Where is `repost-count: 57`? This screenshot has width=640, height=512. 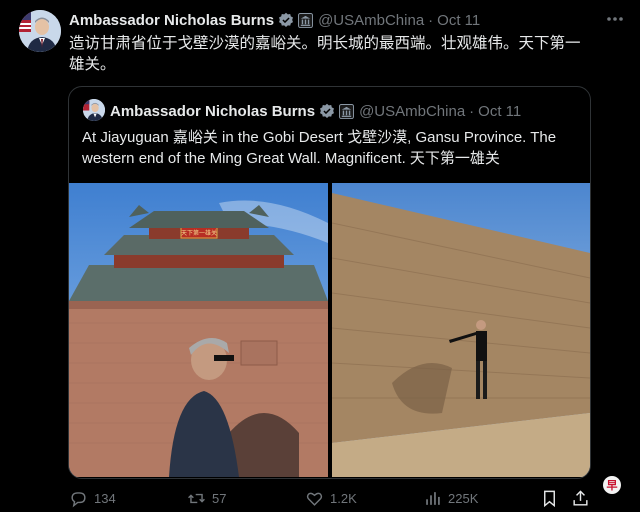 repost-count: 57 is located at coordinates (219, 498).